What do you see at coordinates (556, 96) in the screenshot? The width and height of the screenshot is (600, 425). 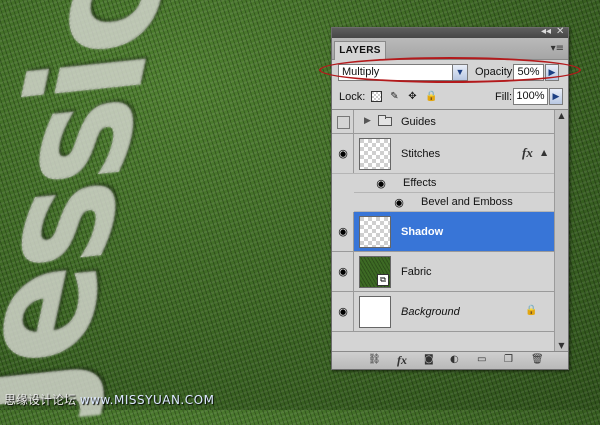 I see `fill-slider-button: ▶` at bounding box center [556, 96].